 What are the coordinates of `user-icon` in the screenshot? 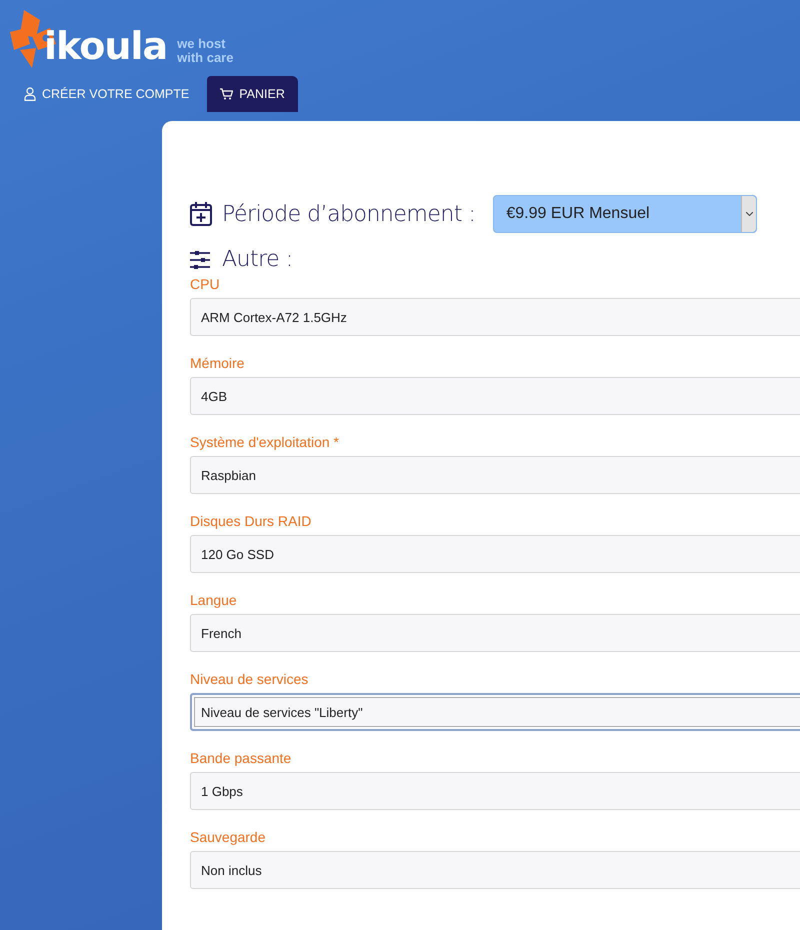 It's located at (30, 94).